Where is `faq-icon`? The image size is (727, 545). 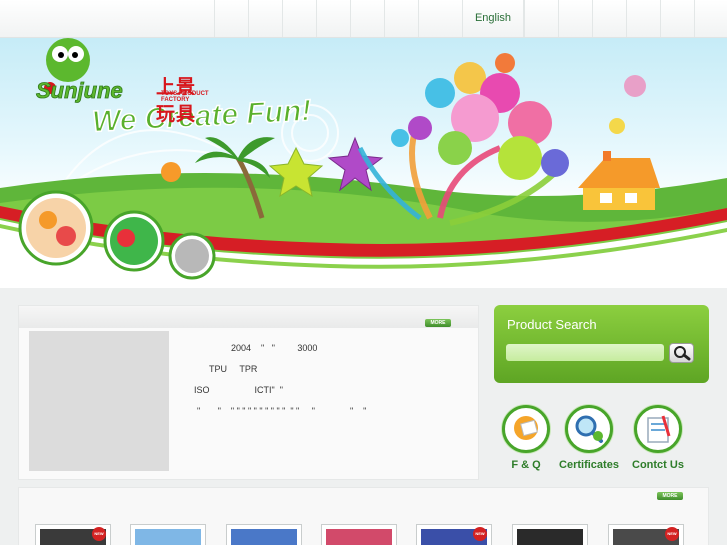
faq-icon is located at coordinates (526, 429).